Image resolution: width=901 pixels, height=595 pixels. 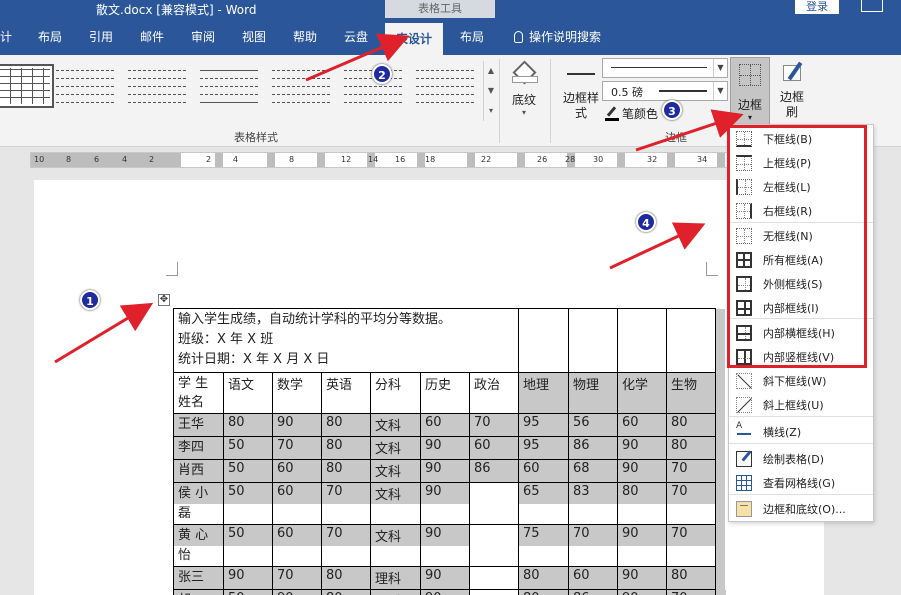 I want to click on student-name-cell: 李四, so click(x=198, y=448).